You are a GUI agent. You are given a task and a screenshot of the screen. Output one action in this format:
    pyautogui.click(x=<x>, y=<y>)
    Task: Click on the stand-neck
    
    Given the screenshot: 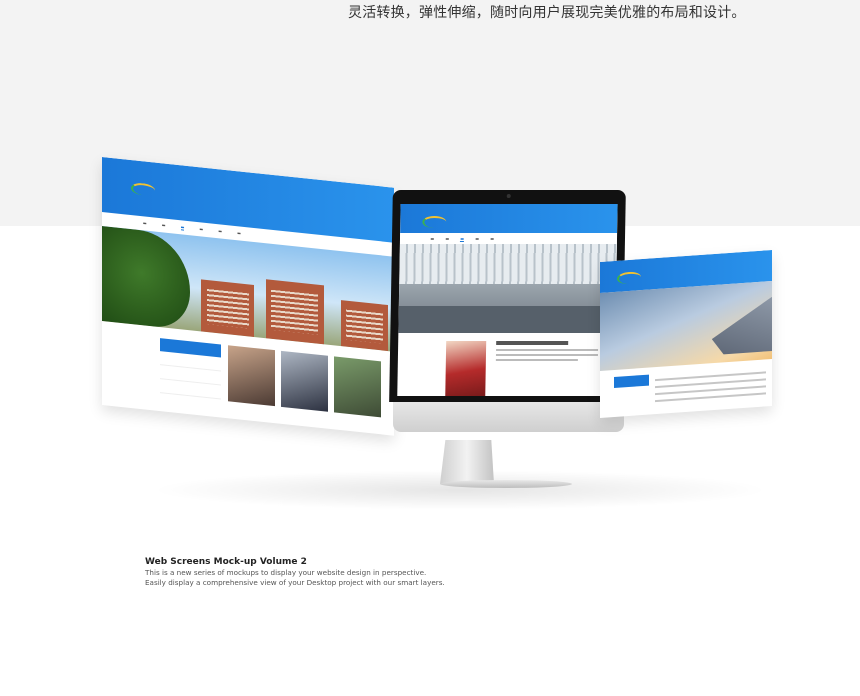 What is the action you would take?
    pyautogui.click(x=467, y=462)
    